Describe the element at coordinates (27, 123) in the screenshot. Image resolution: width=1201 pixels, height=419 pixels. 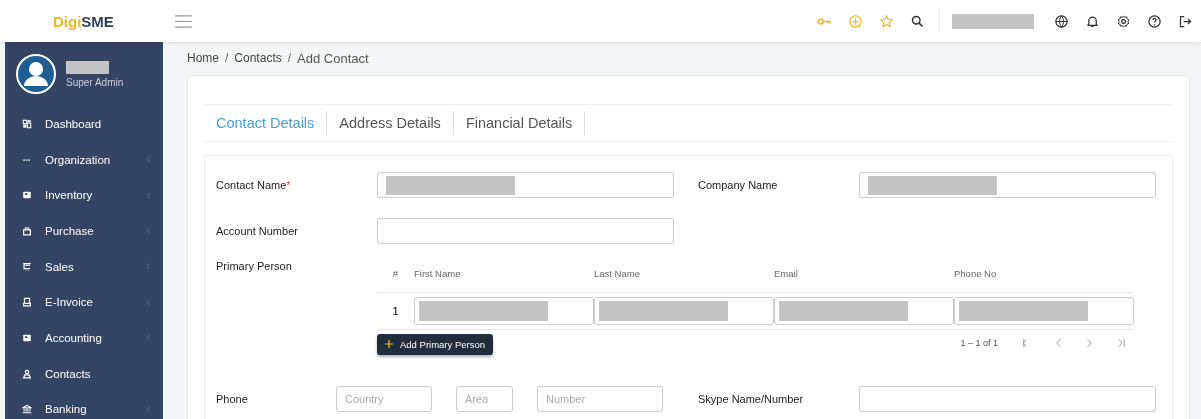
I see `dashboard-icon` at that location.